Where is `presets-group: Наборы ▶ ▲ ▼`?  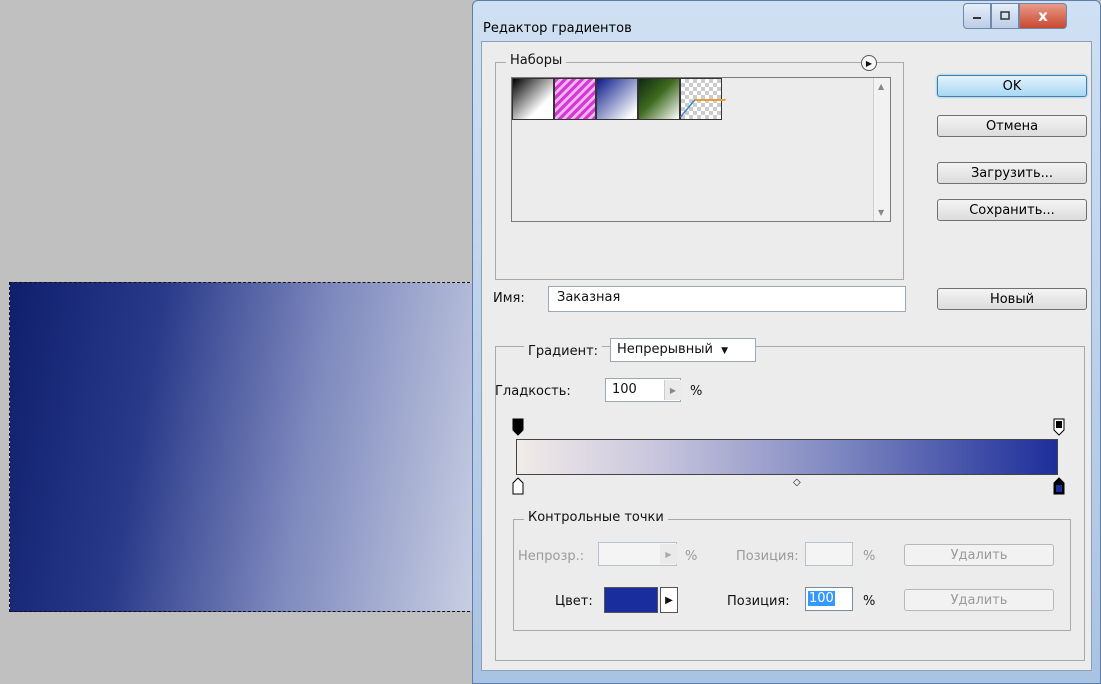 presets-group: Наборы ▶ ▲ ▼ is located at coordinates (699, 166).